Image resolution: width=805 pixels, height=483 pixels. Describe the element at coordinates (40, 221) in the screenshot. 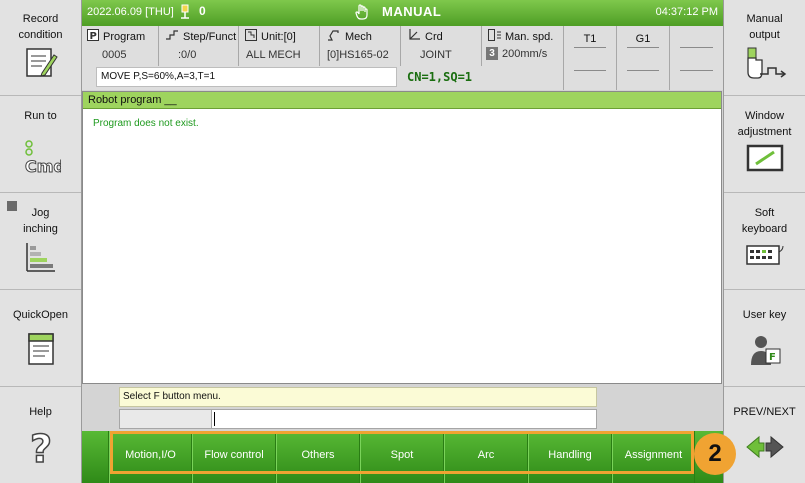

I see `jog-inching-label: Jog inching` at that location.